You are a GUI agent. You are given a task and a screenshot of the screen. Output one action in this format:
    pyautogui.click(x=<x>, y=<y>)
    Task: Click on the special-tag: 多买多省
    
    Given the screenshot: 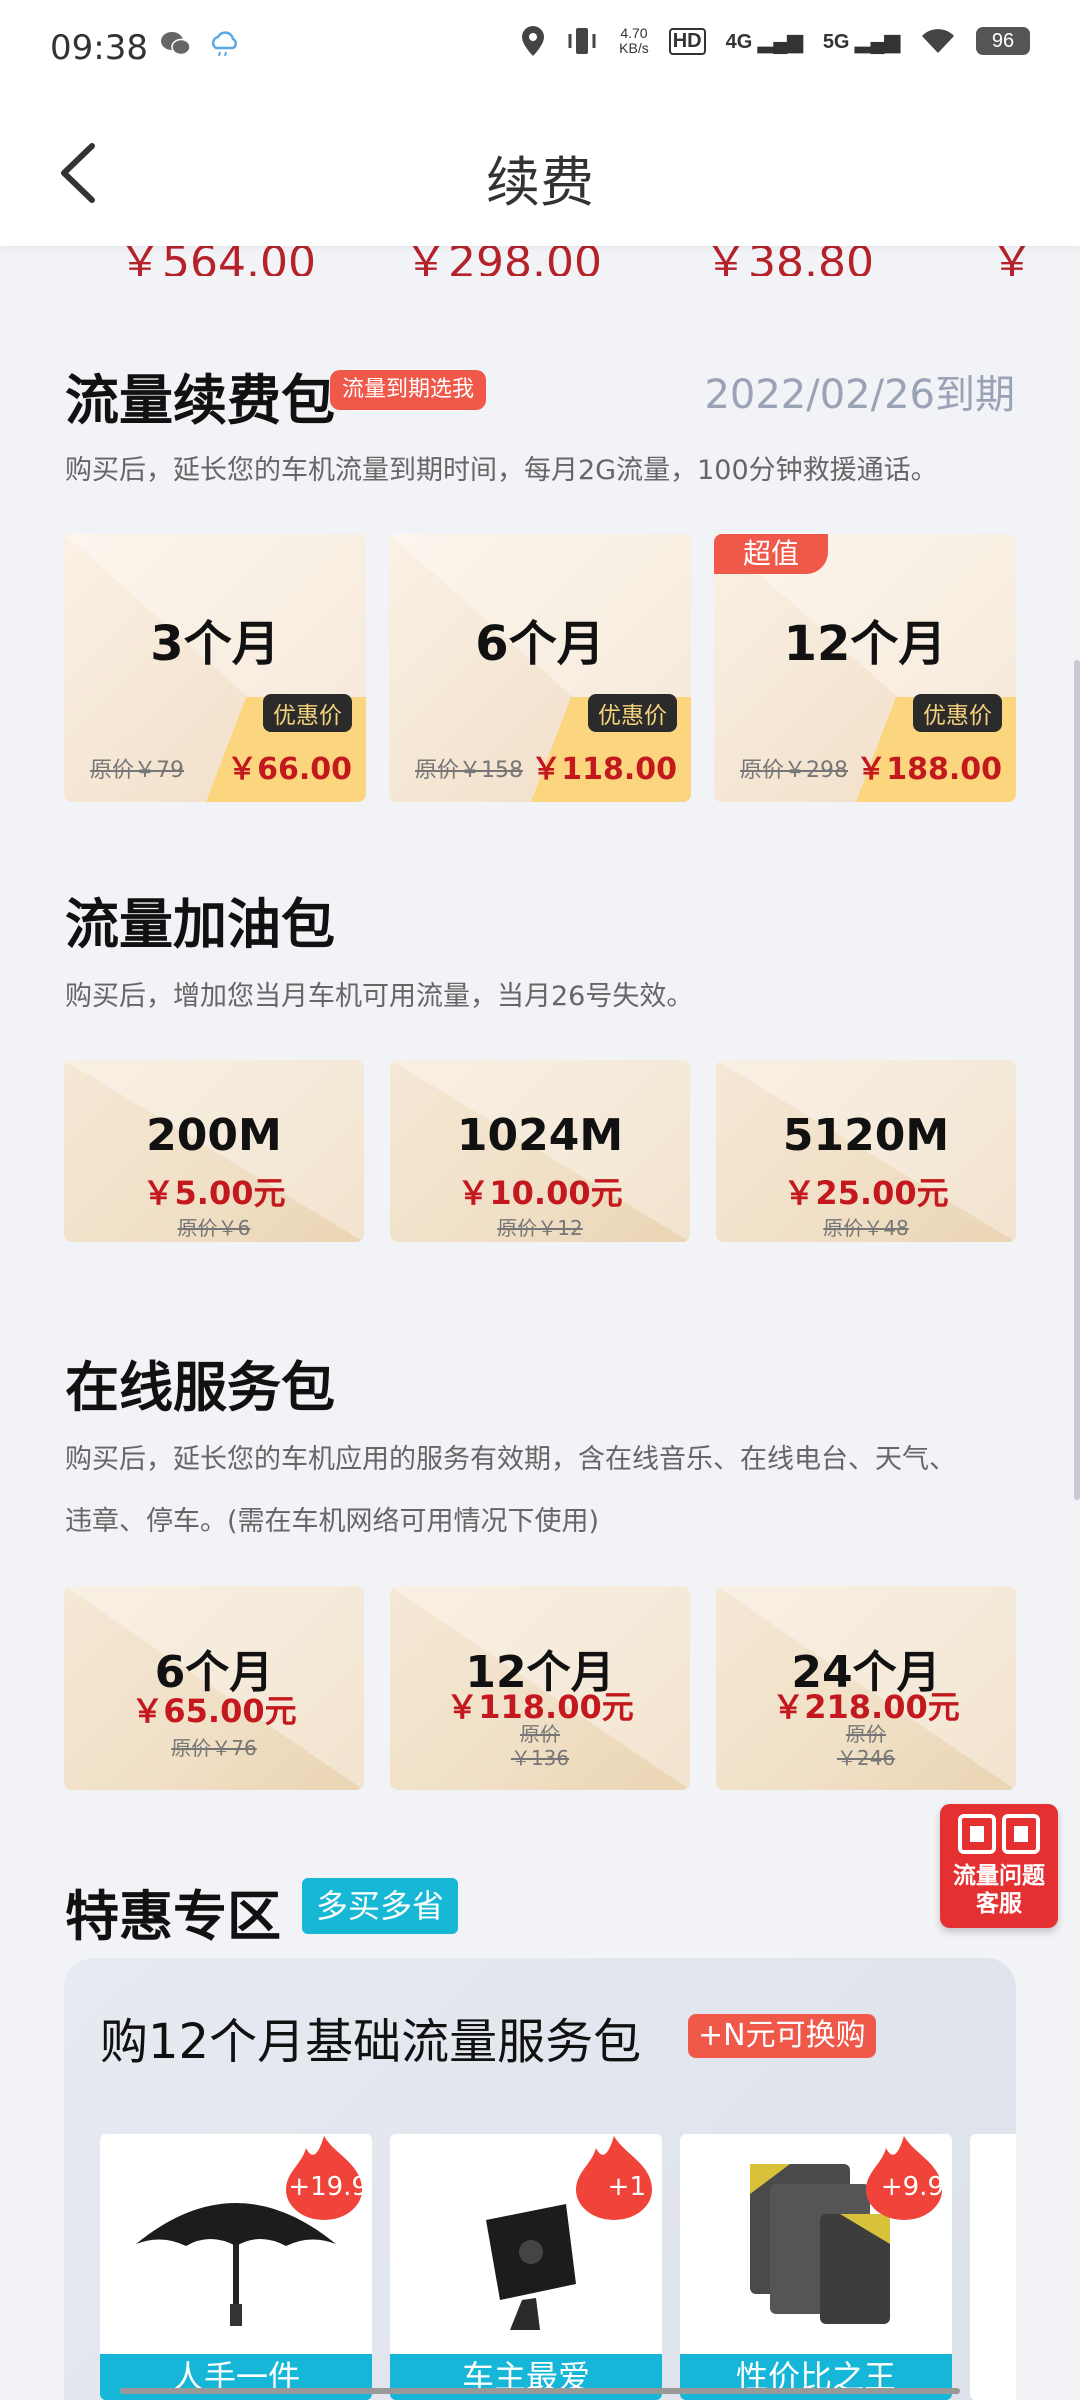 What is the action you would take?
    pyautogui.click(x=380, y=1906)
    